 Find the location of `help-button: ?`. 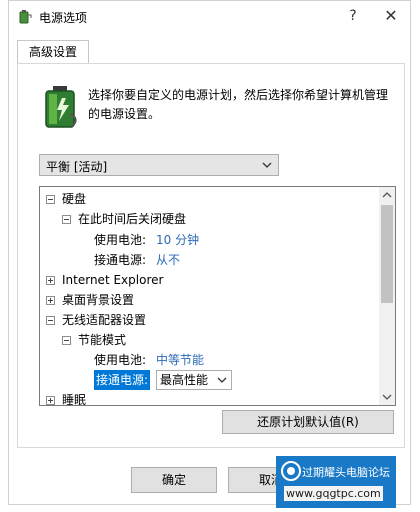

help-button: ? is located at coordinates (353, 16).